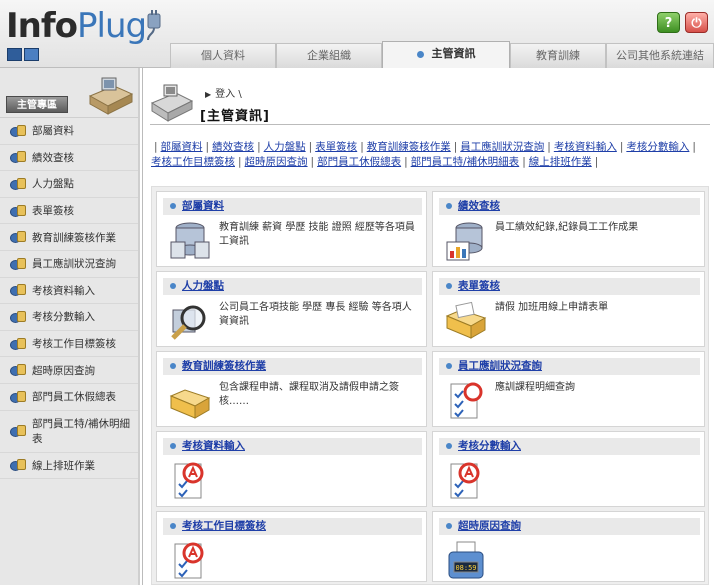  I want to click on breadcrumb: ▶ 登入 \, so click(223, 92).